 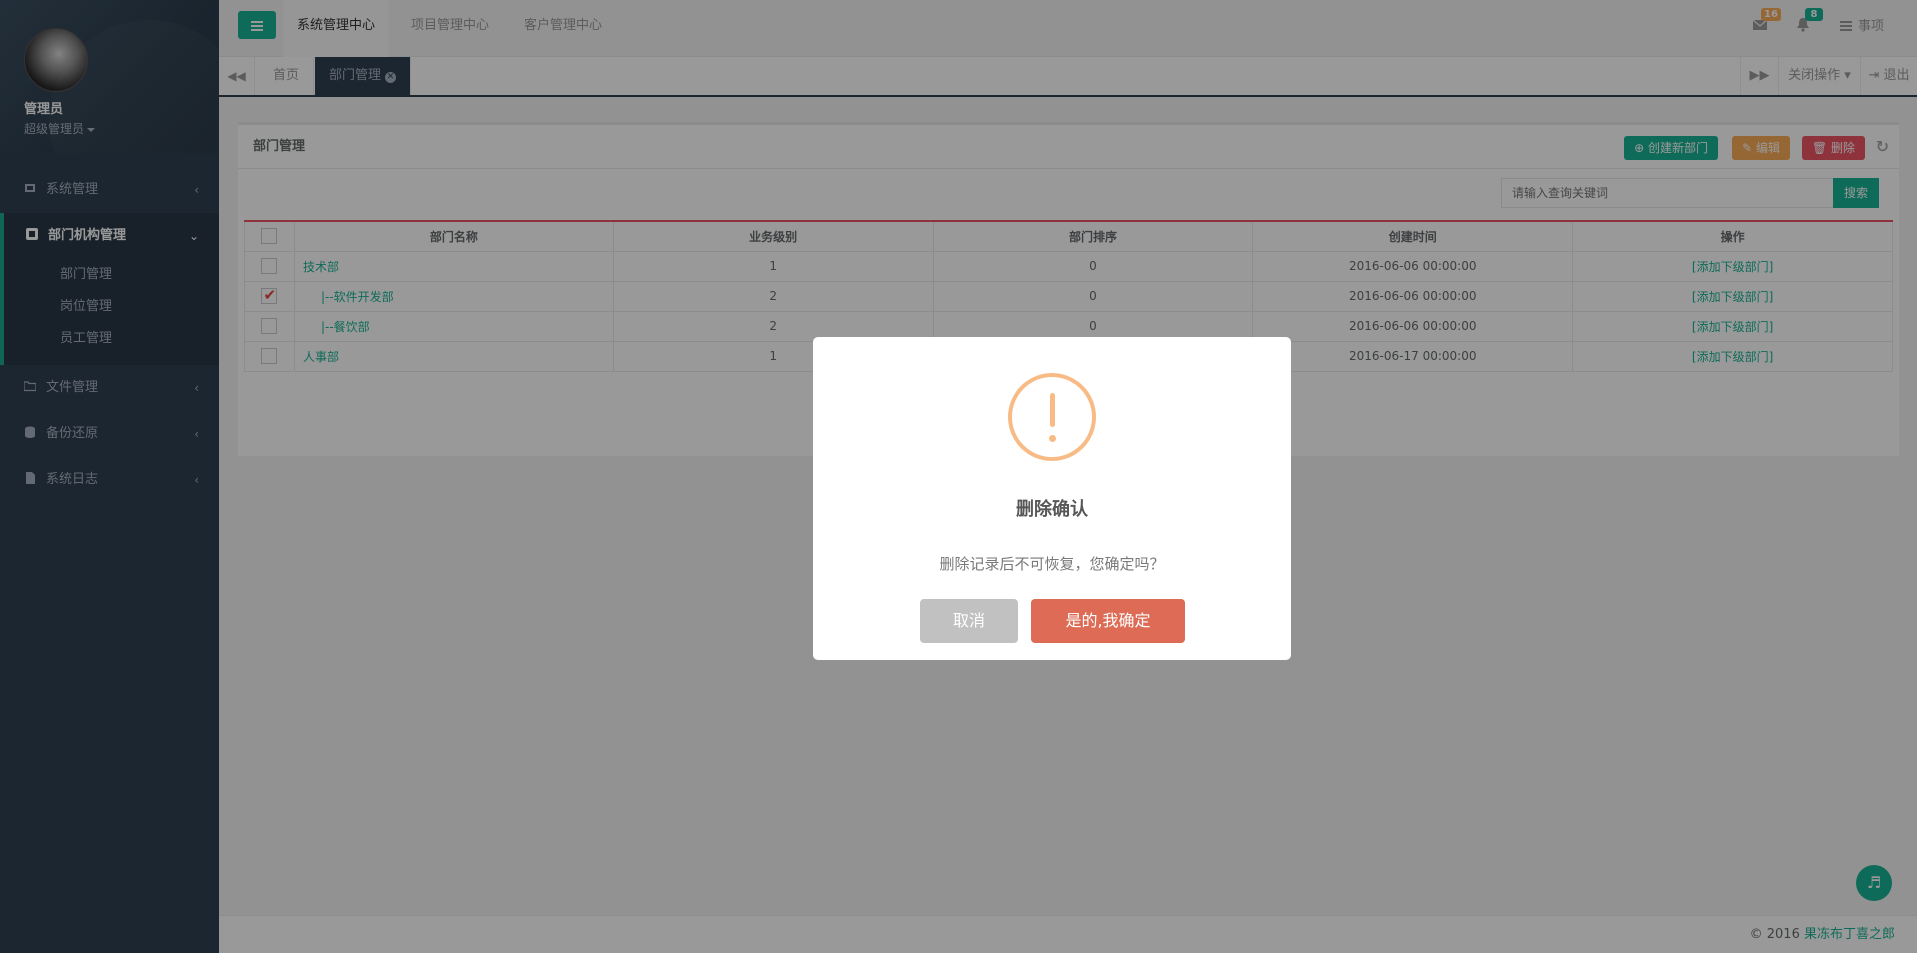 What do you see at coordinates (1052, 438) in the screenshot?
I see `warning-icon-dot` at bounding box center [1052, 438].